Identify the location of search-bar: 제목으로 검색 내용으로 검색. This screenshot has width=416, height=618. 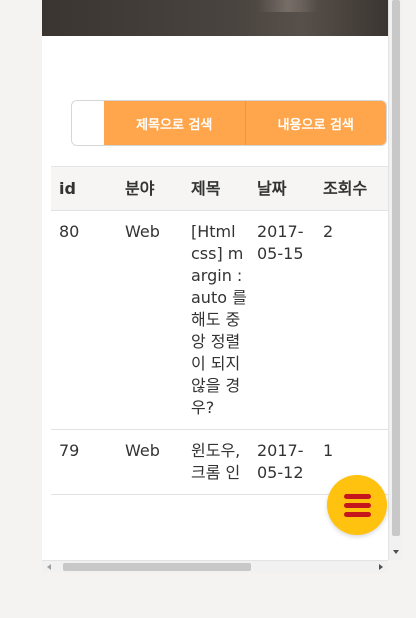
(229, 123).